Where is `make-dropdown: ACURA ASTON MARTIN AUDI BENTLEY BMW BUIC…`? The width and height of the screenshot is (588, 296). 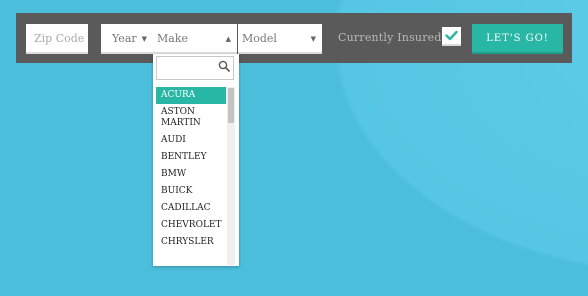
make-dropdown: ACURA ASTON MARTIN AUDI BENTLEY BMW BUIC… is located at coordinates (196, 160).